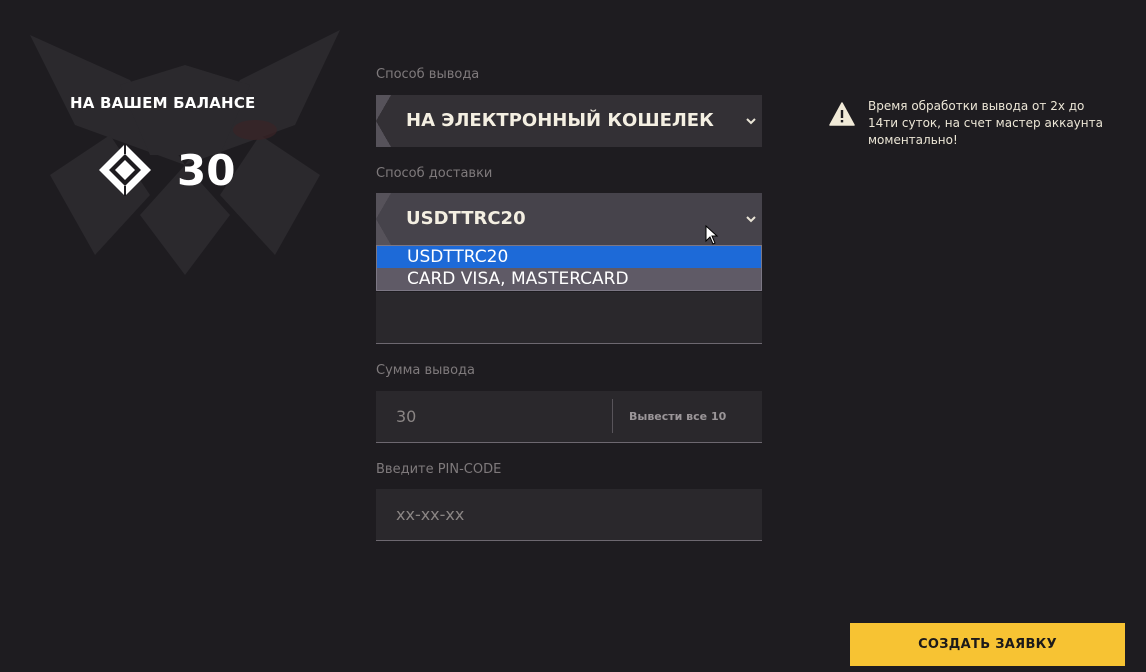 The image size is (1146, 672). Describe the element at coordinates (677, 417) in the screenshot. I see `withdraw-all-button: Вывести все 10` at that location.